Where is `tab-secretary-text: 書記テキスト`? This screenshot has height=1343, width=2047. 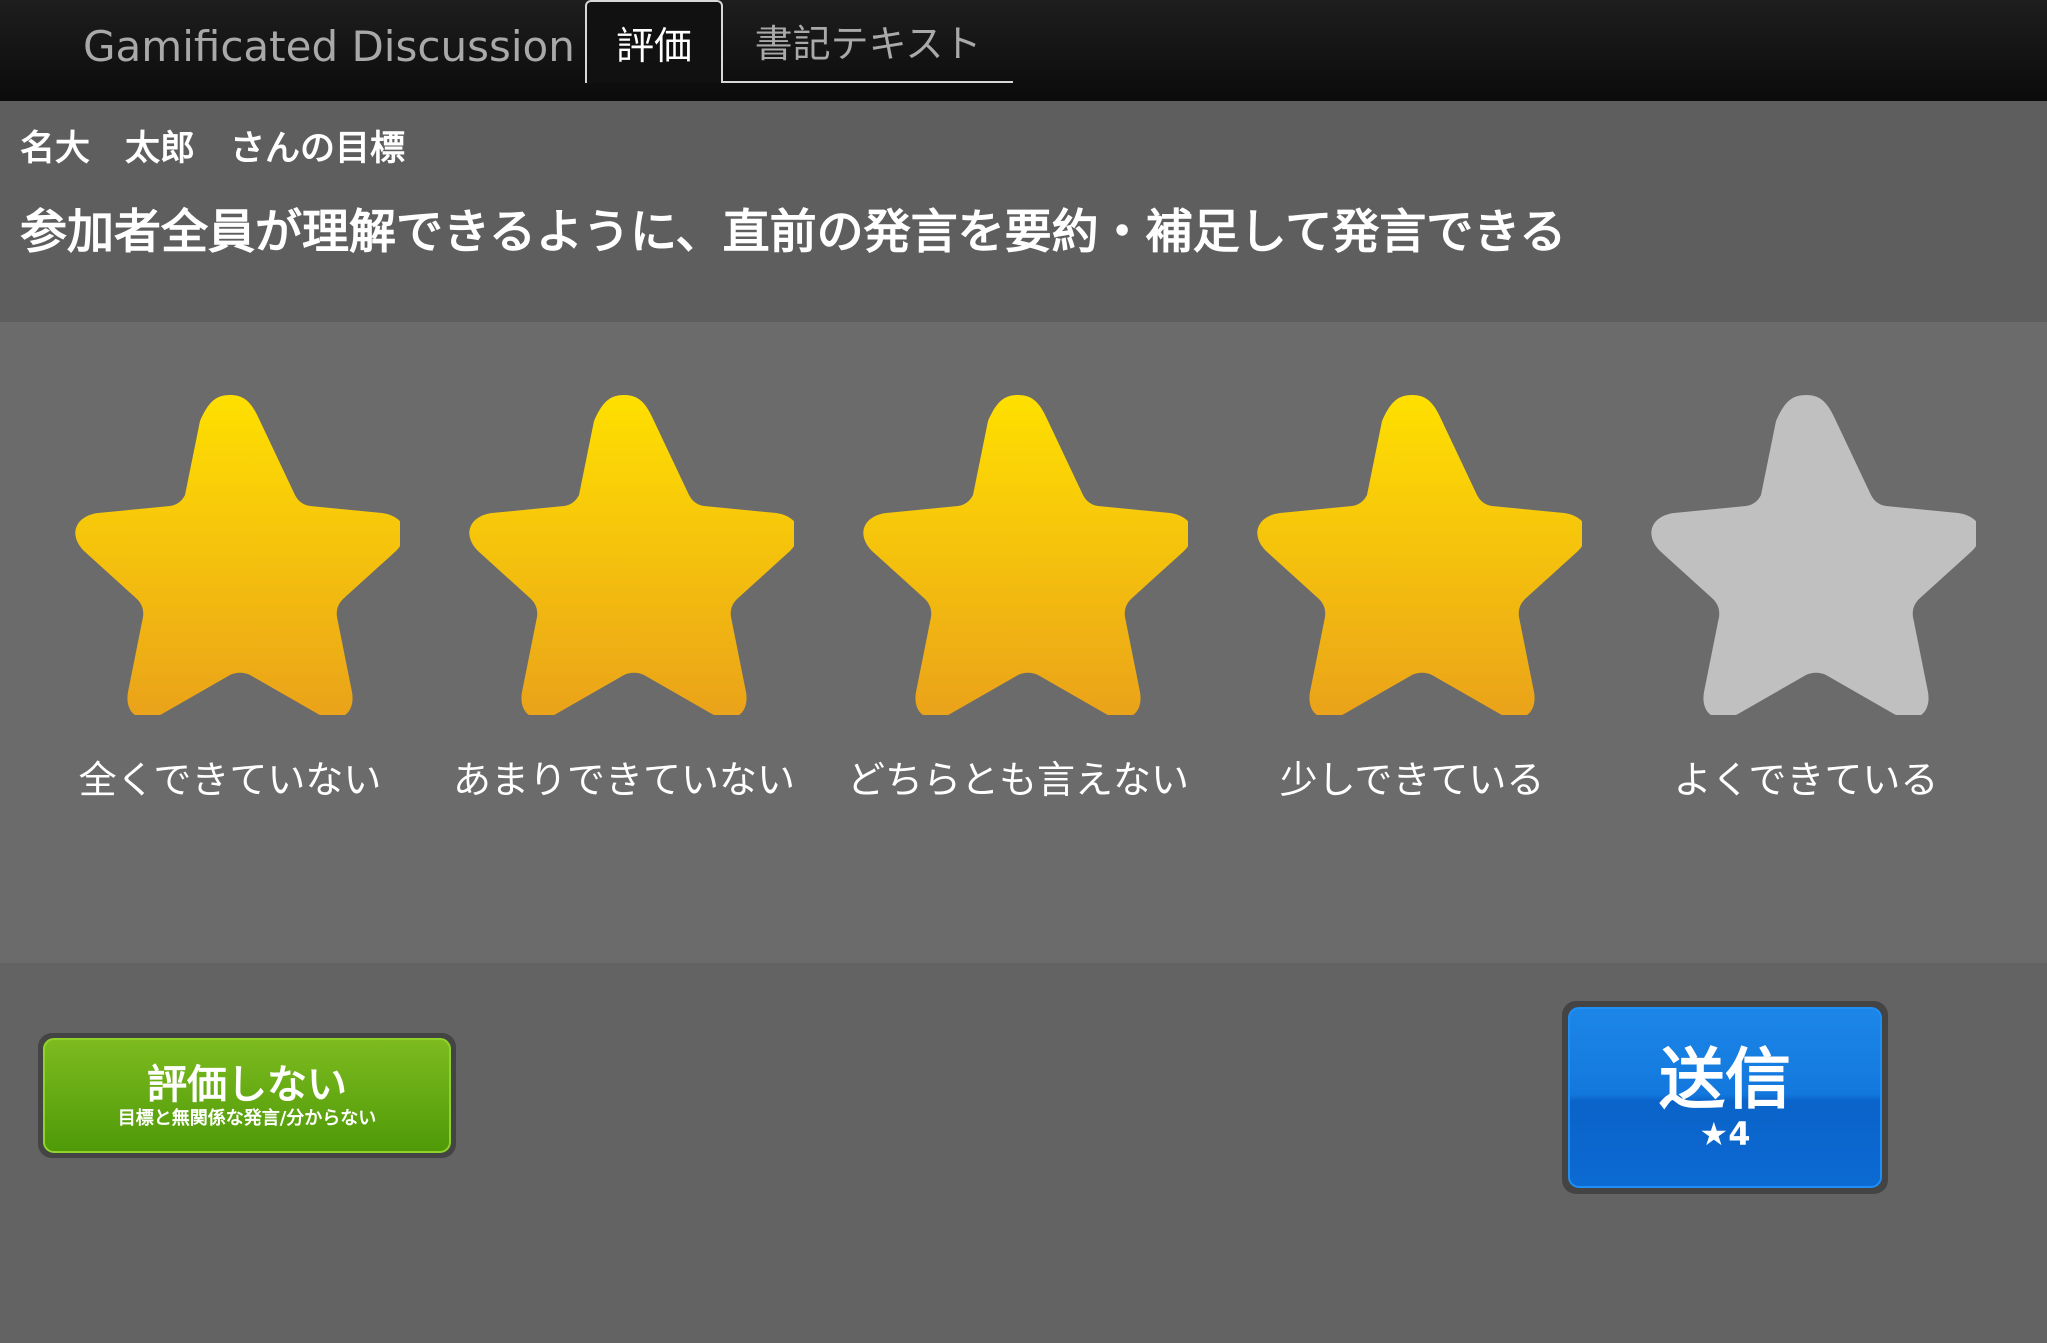
tab-secretary-text: 書記テキスト is located at coordinates (868, 41).